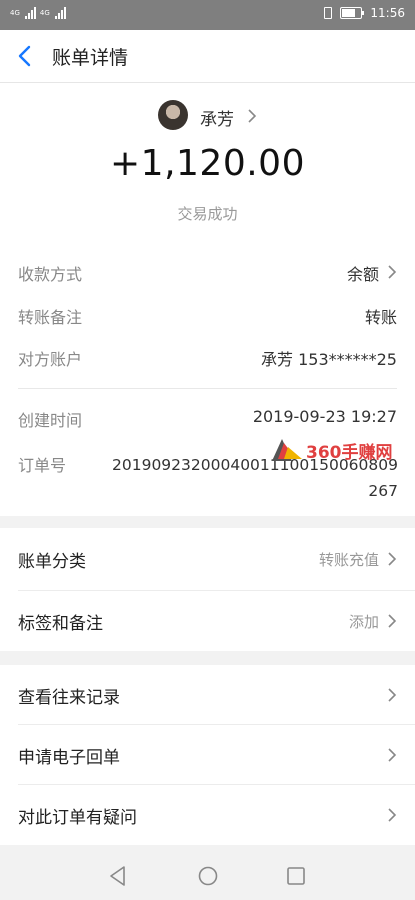 The height and width of the screenshot is (900, 415). What do you see at coordinates (69, 698) in the screenshot?
I see `view-history-label: 查看往来记录` at bounding box center [69, 698].